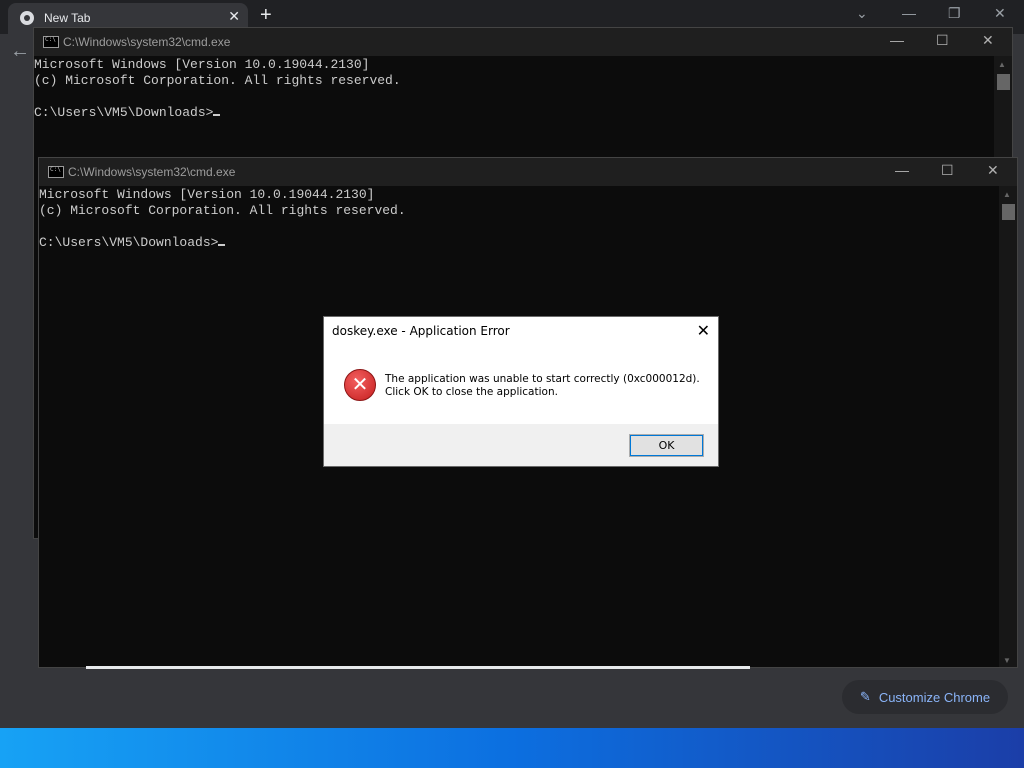  I want to click on dialog-footer: OK, so click(521, 445).